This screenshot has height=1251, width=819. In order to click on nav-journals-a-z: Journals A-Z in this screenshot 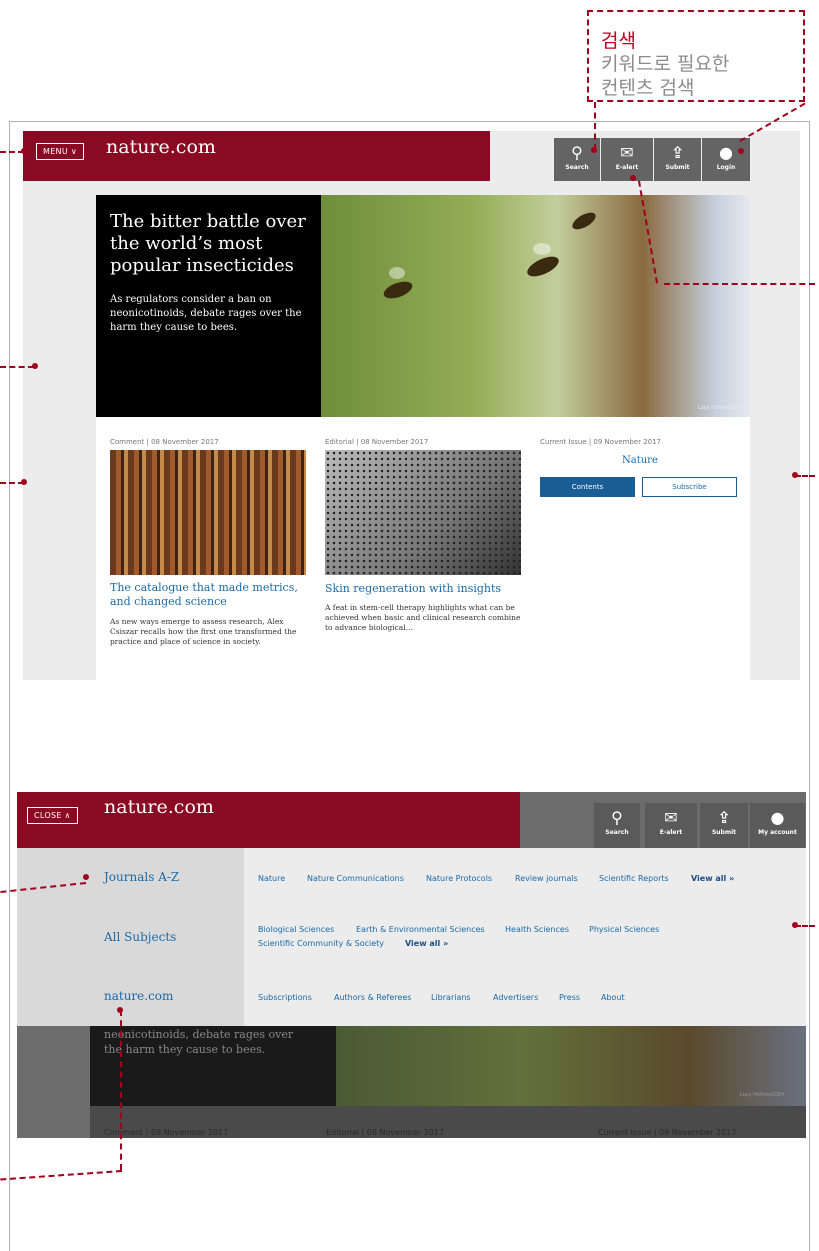, I will do `click(141, 877)`.